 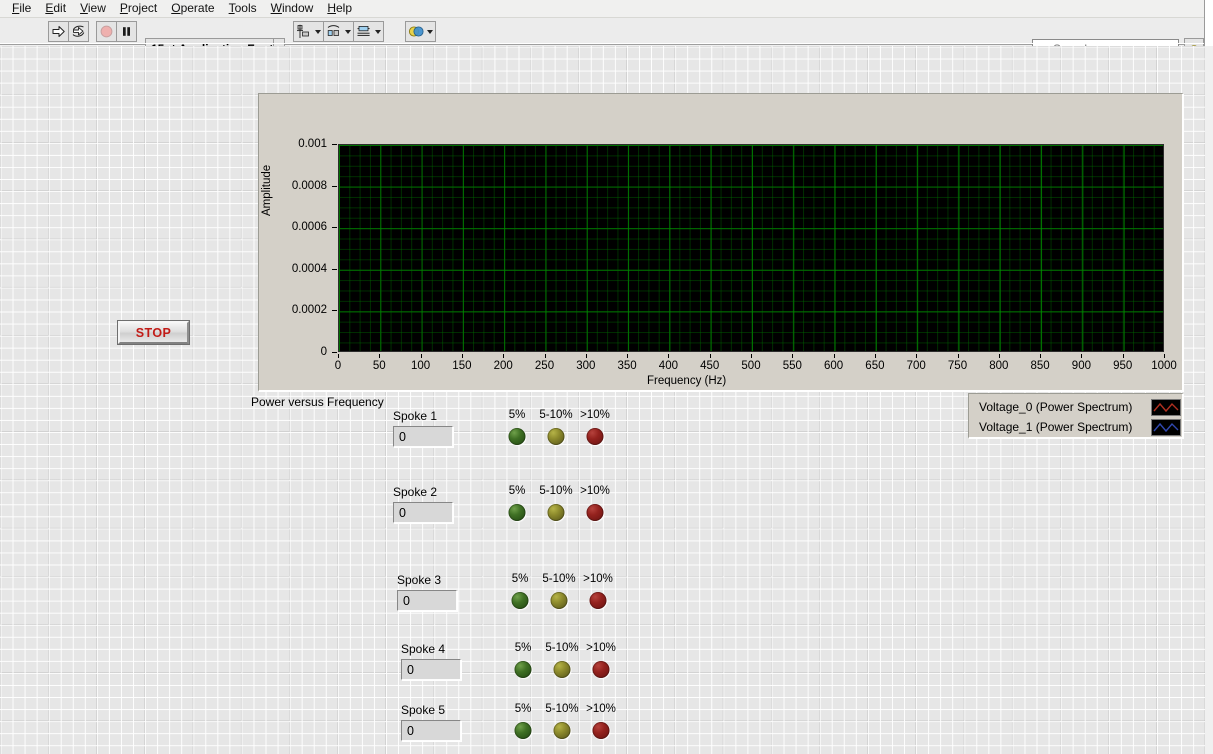 What do you see at coordinates (1056, 427) in the screenshot?
I see `legend-label: Voltage_1 (Power Spectrum)` at bounding box center [1056, 427].